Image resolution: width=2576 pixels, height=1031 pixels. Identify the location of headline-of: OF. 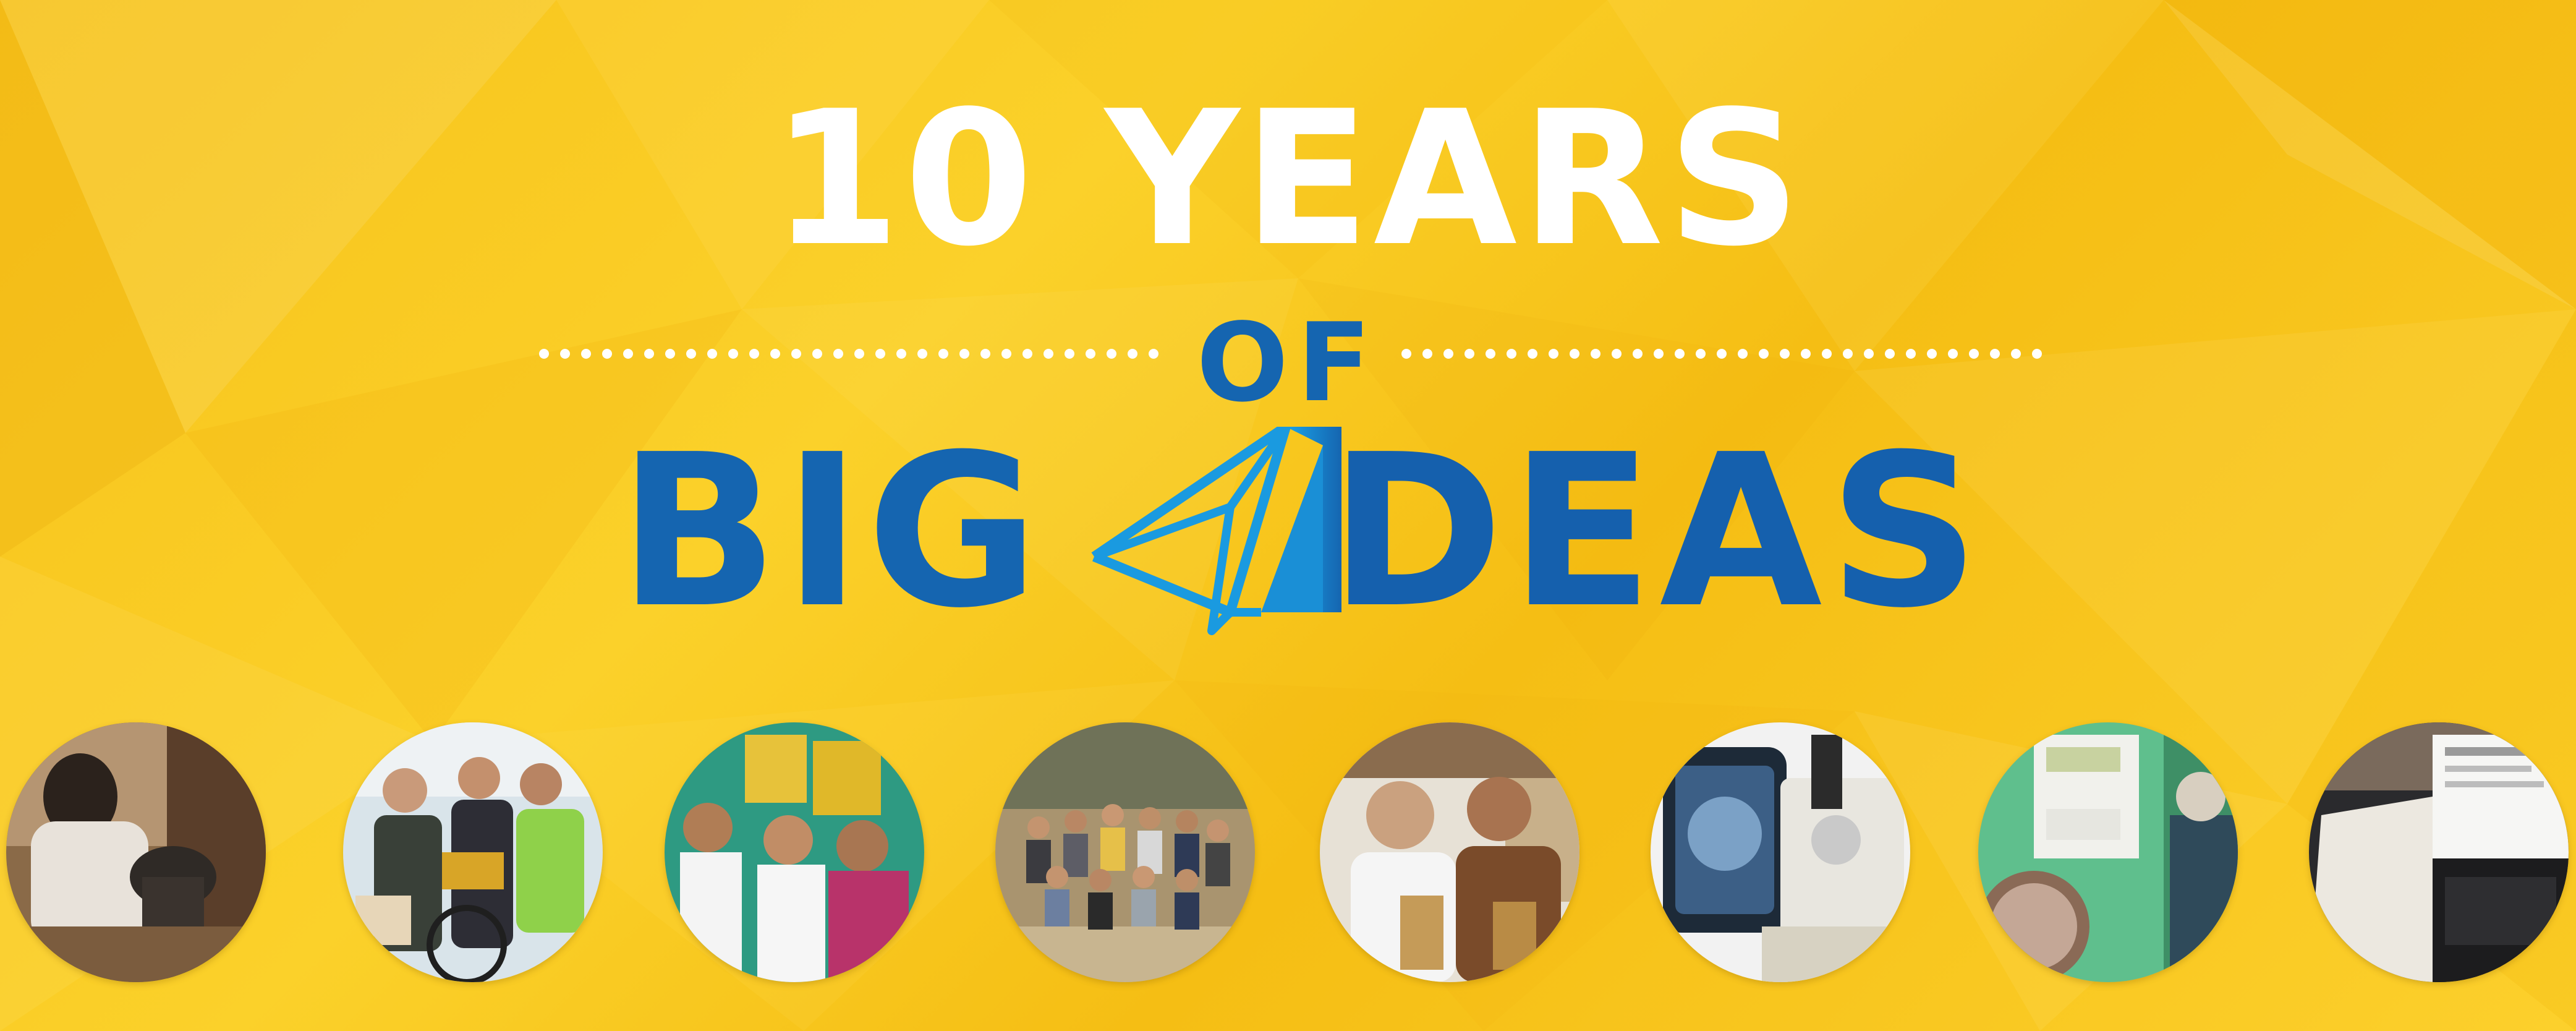
(1288, 364).